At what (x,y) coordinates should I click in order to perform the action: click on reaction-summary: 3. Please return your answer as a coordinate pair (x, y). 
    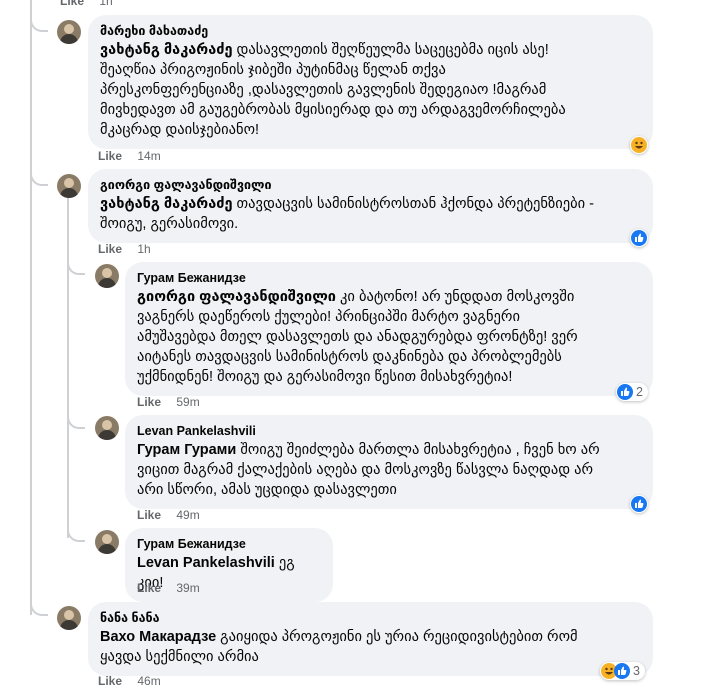
    Looking at the image, I should click on (622, 671).